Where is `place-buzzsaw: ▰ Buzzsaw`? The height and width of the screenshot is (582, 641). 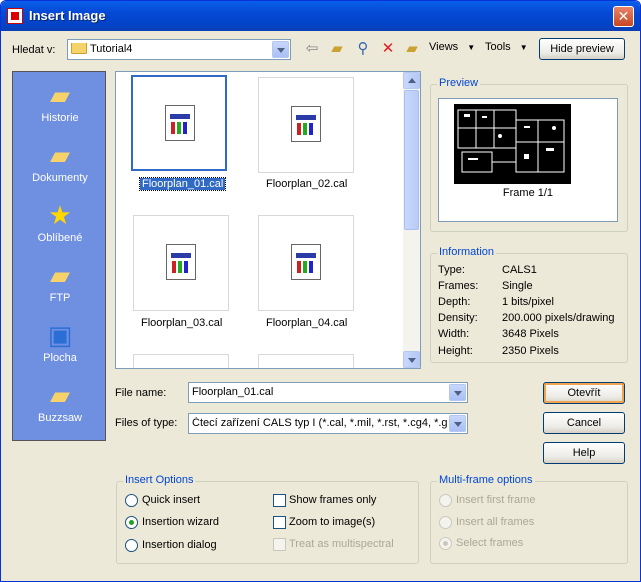
place-buzzsaw: ▰ Buzzsaw is located at coordinates (60, 402).